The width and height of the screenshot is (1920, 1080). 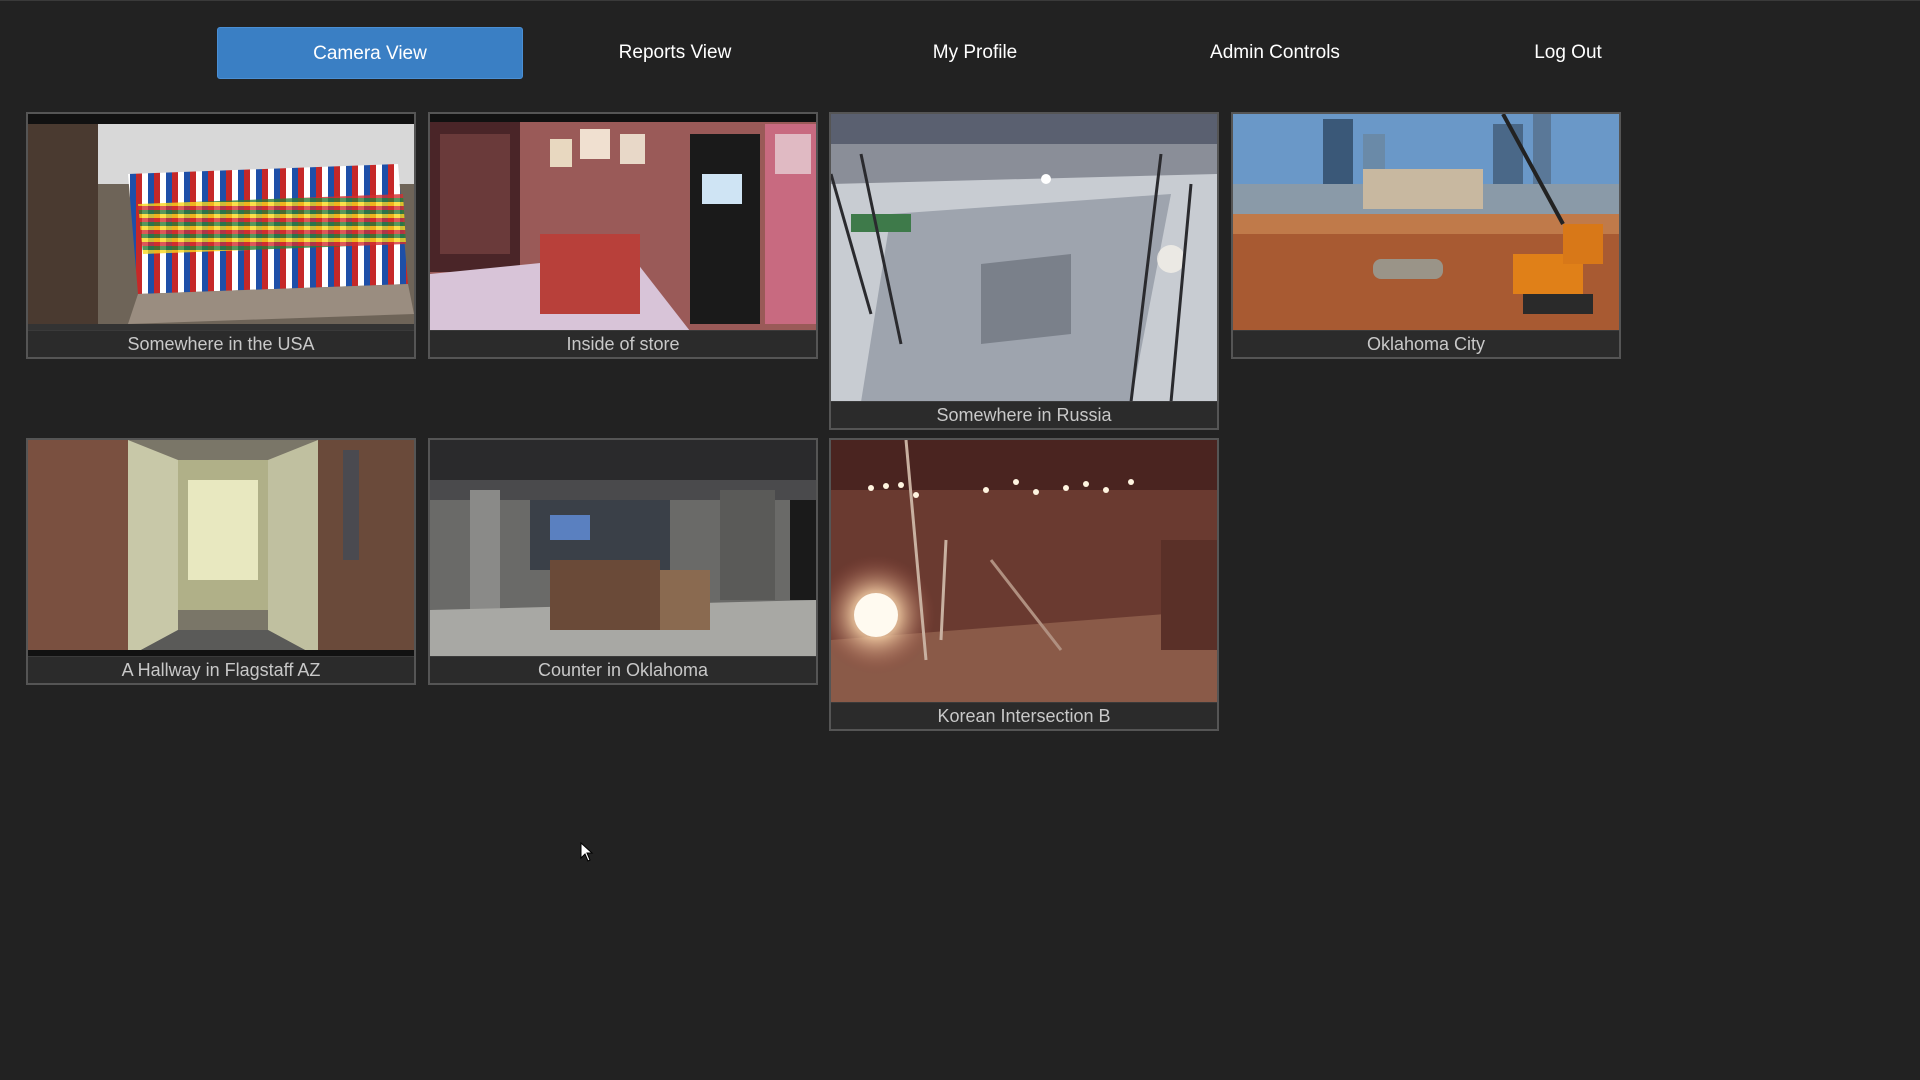 What do you see at coordinates (221, 669) in the screenshot?
I see `camera-label: A Hallway in Flagstaff AZ` at bounding box center [221, 669].